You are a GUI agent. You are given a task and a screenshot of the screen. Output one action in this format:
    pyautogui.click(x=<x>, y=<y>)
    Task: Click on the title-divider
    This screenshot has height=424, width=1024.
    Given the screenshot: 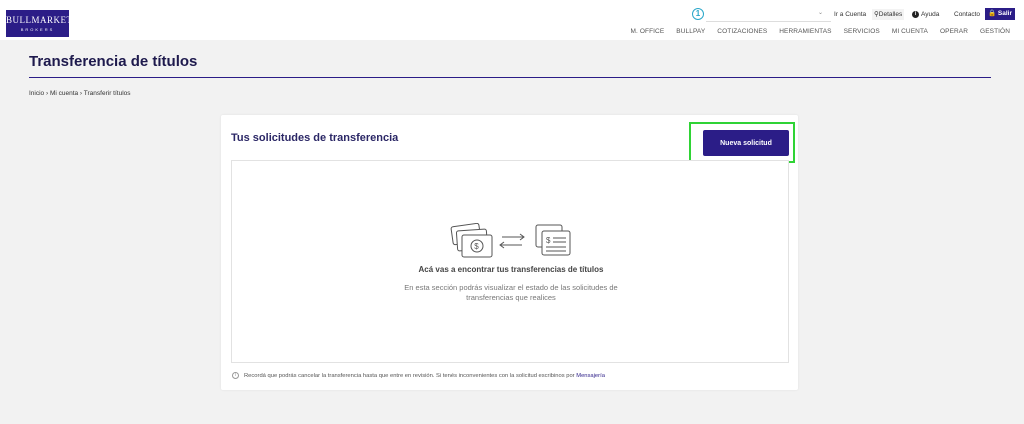 What is the action you would take?
    pyautogui.click(x=510, y=77)
    